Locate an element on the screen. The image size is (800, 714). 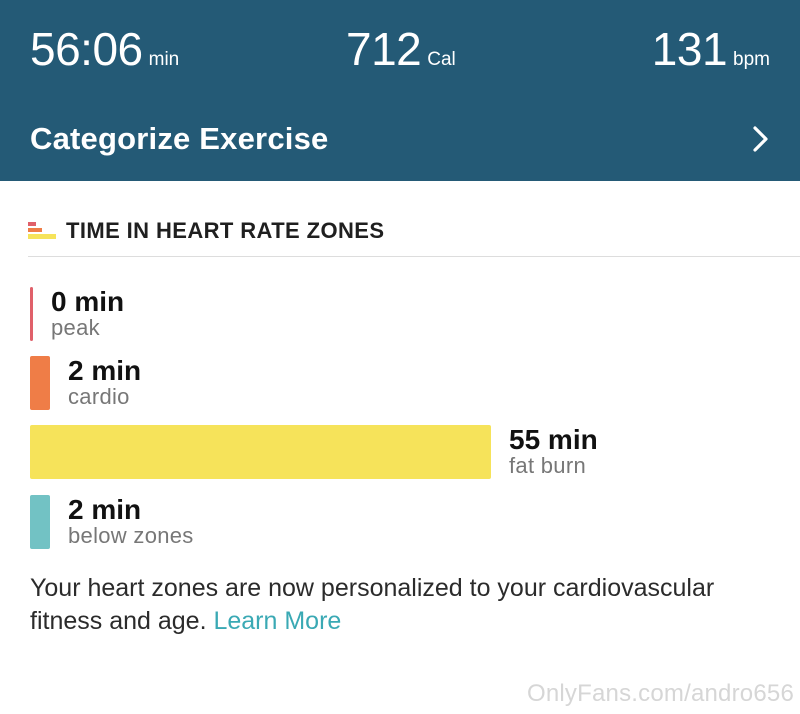
heart-rate-stat: 131 bpm is located at coordinates (711, 49).